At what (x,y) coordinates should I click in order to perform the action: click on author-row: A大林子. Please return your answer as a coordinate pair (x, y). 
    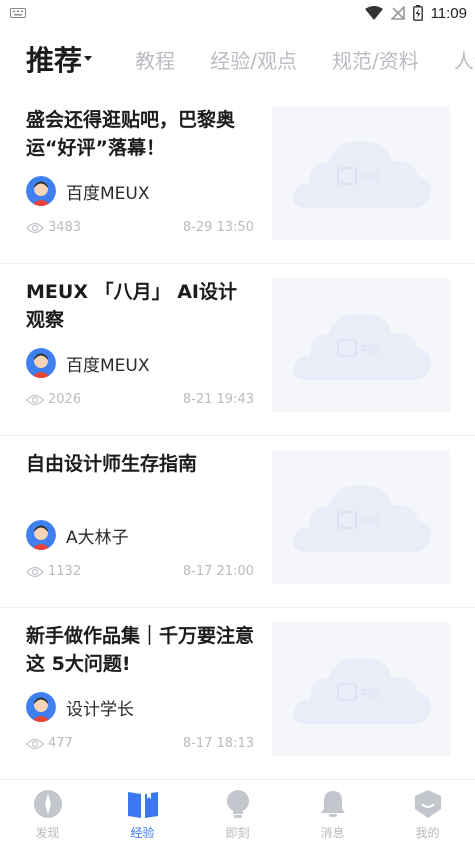
    Looking at the image, I should click on (77, 535).